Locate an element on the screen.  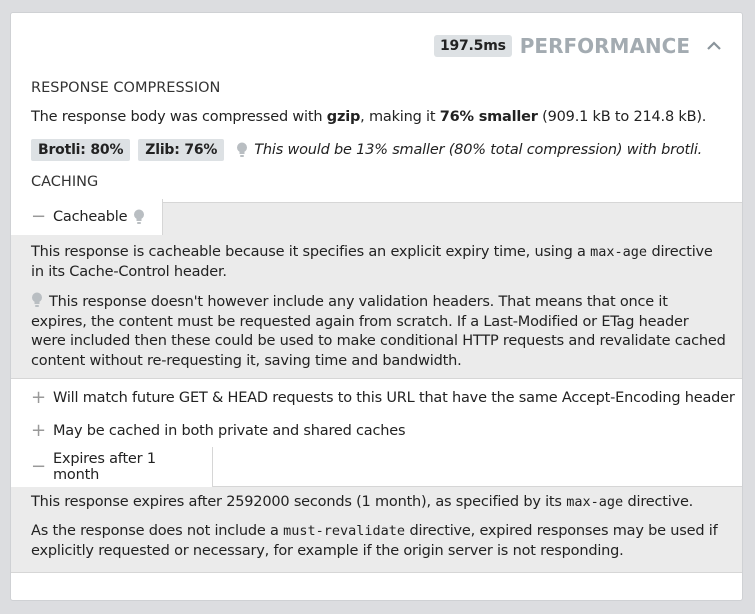
compression-ratio: 76% smaller is located at coordinates (488, 117).